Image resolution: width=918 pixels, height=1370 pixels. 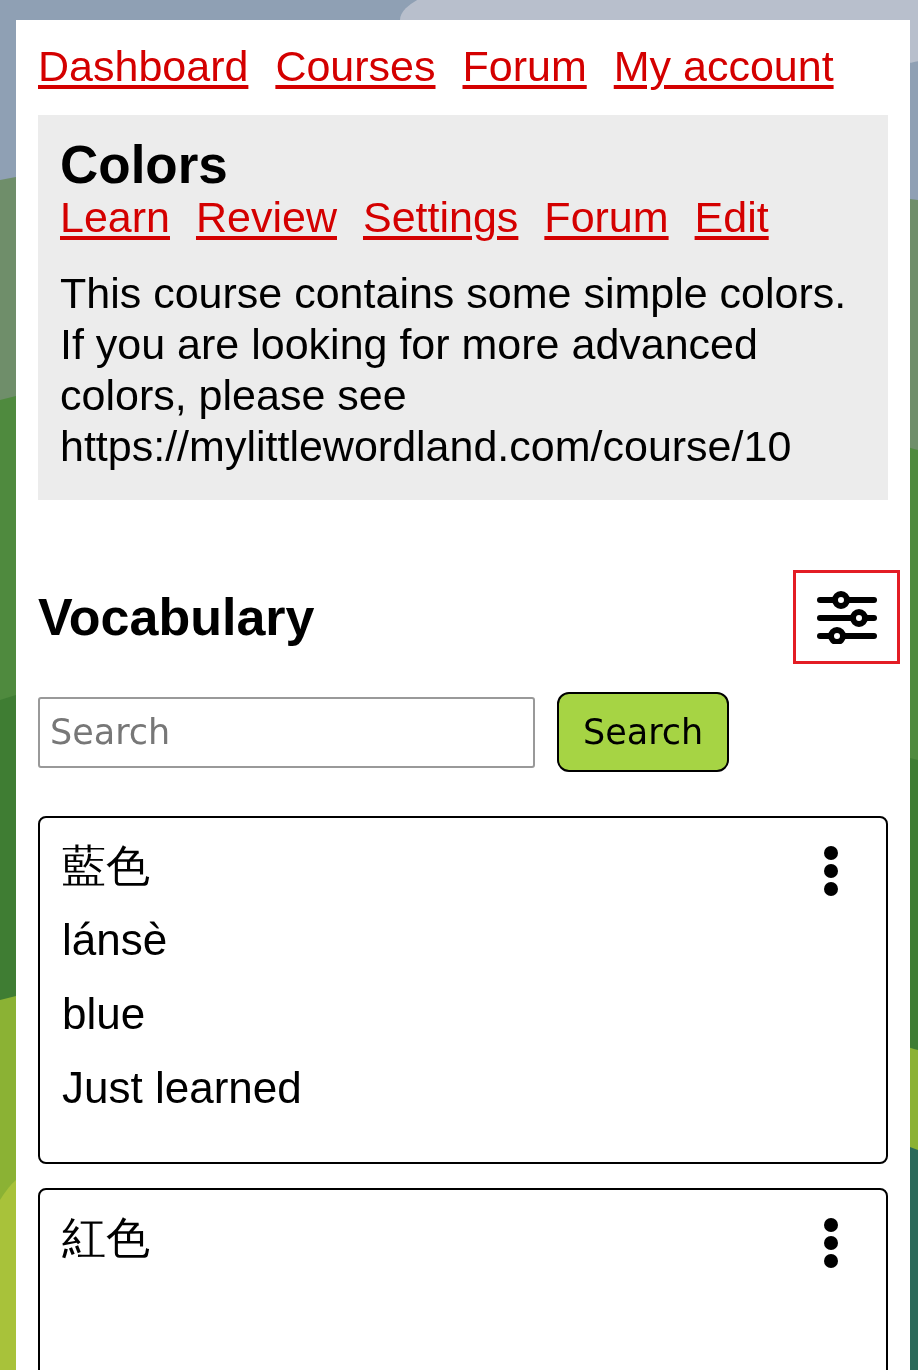 I want to click on search-button: Search, so click(x=643, y=732).